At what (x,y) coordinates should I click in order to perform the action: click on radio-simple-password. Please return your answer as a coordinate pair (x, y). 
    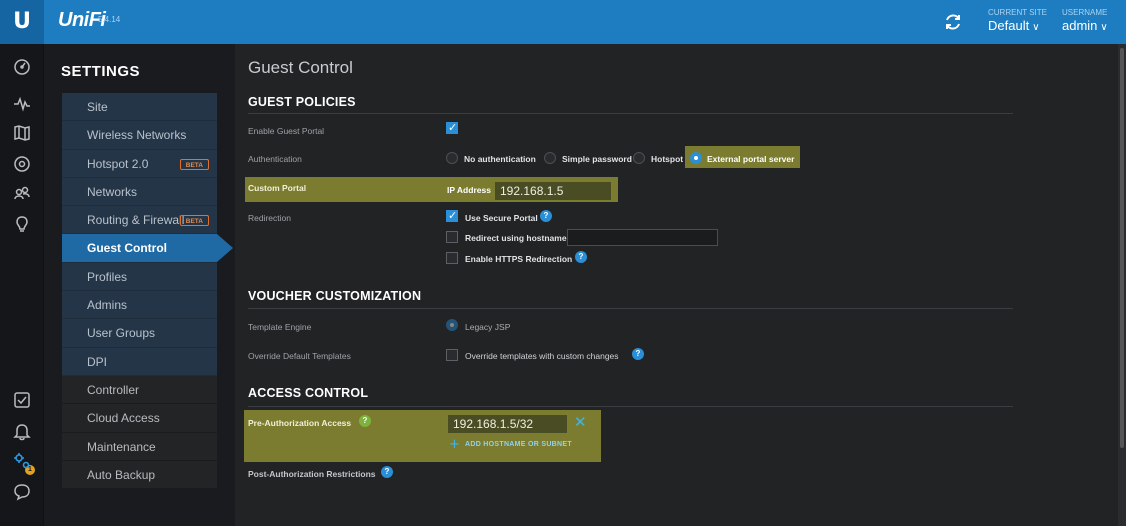
    Looking at the image, I should click on (550, 158).